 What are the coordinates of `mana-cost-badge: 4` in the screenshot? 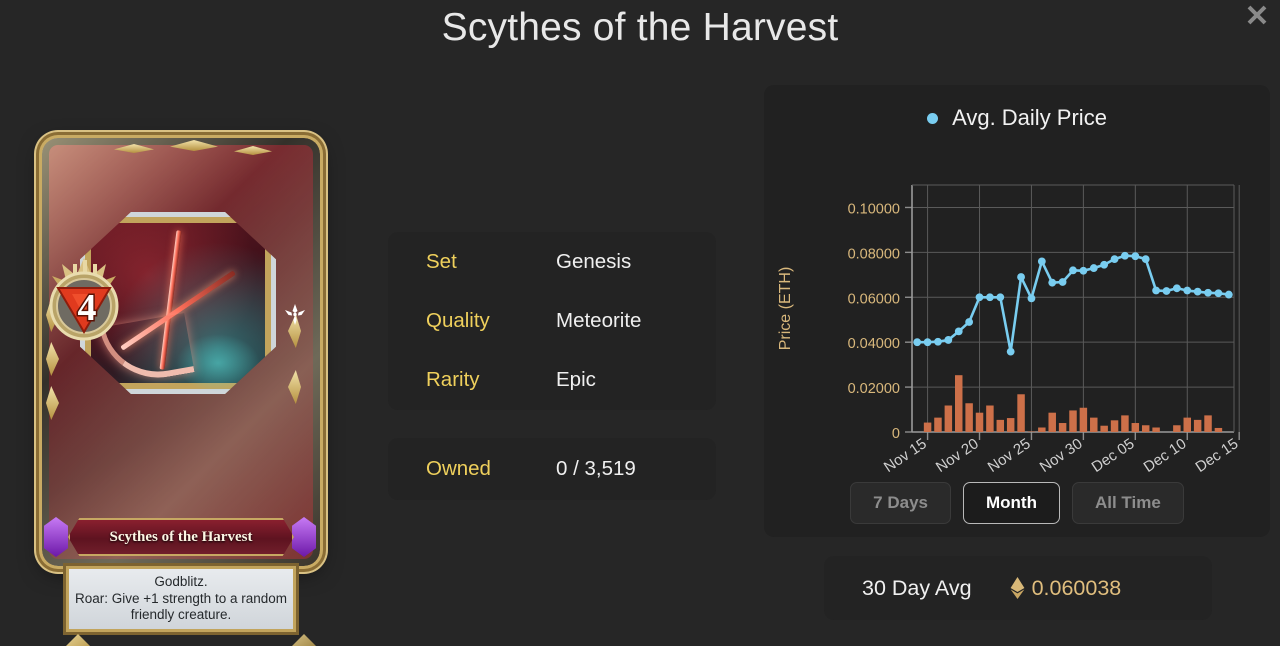 It's located at (84, 299).